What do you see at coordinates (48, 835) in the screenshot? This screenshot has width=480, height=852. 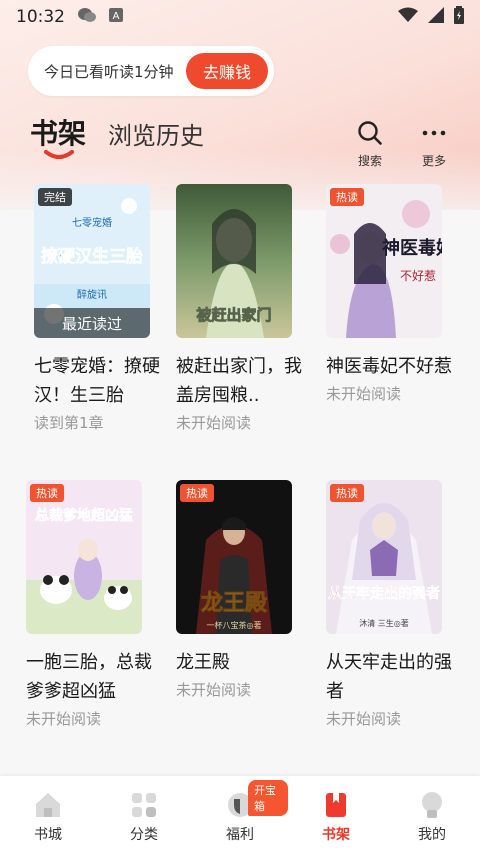 I see `nav-label: 书城` at bounding box center [48, 835].